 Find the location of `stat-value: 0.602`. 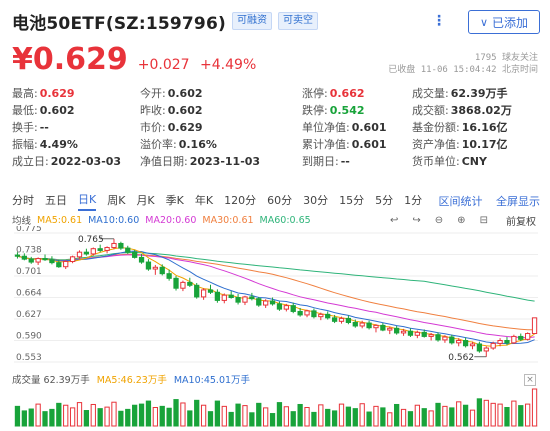

stat-value: 0.602 is located at coordinates (185, 110).